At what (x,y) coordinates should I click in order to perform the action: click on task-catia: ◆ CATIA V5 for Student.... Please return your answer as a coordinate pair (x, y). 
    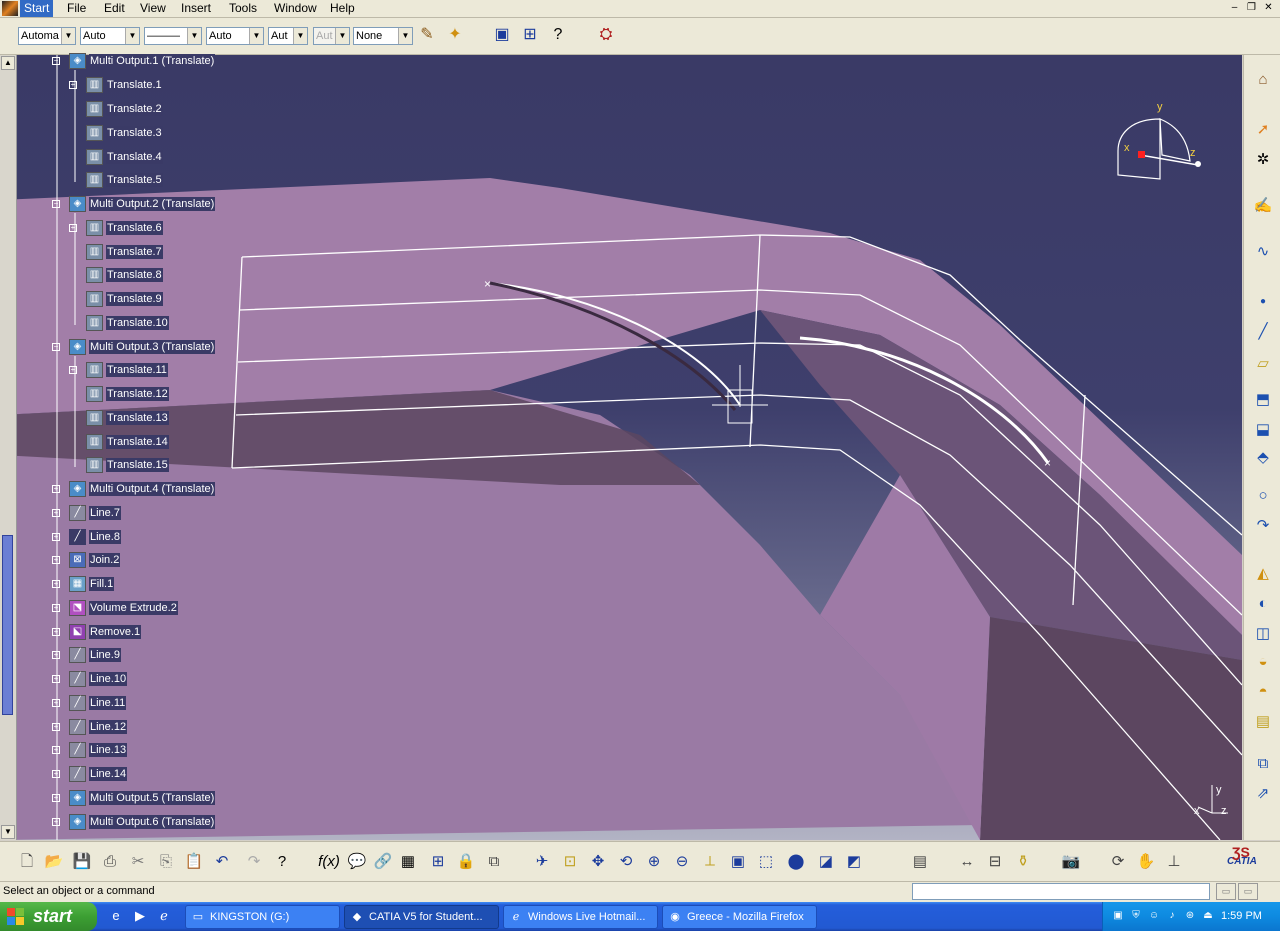
    Looking at the image, I should click on (421, 917).